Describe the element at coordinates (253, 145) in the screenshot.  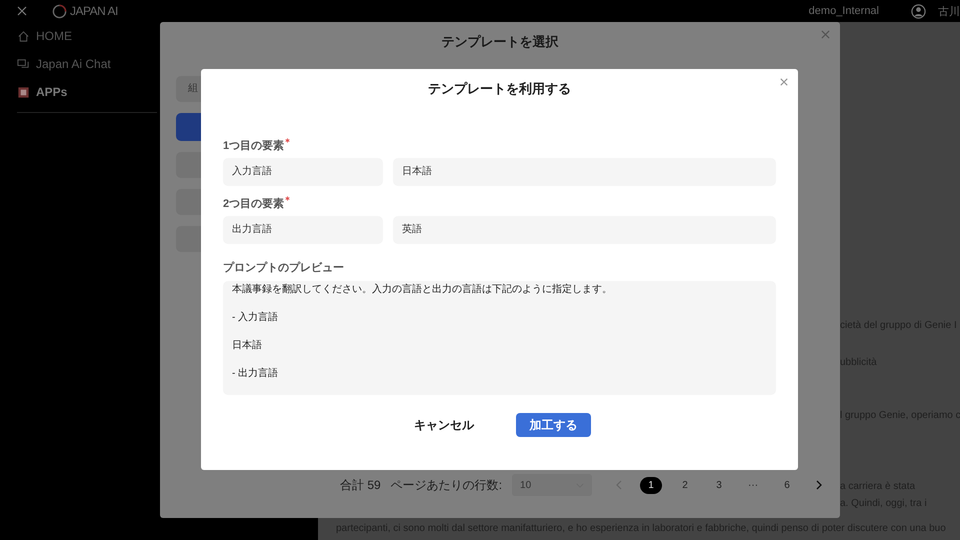
I see `element-label: 1つ目の要素` at that location.